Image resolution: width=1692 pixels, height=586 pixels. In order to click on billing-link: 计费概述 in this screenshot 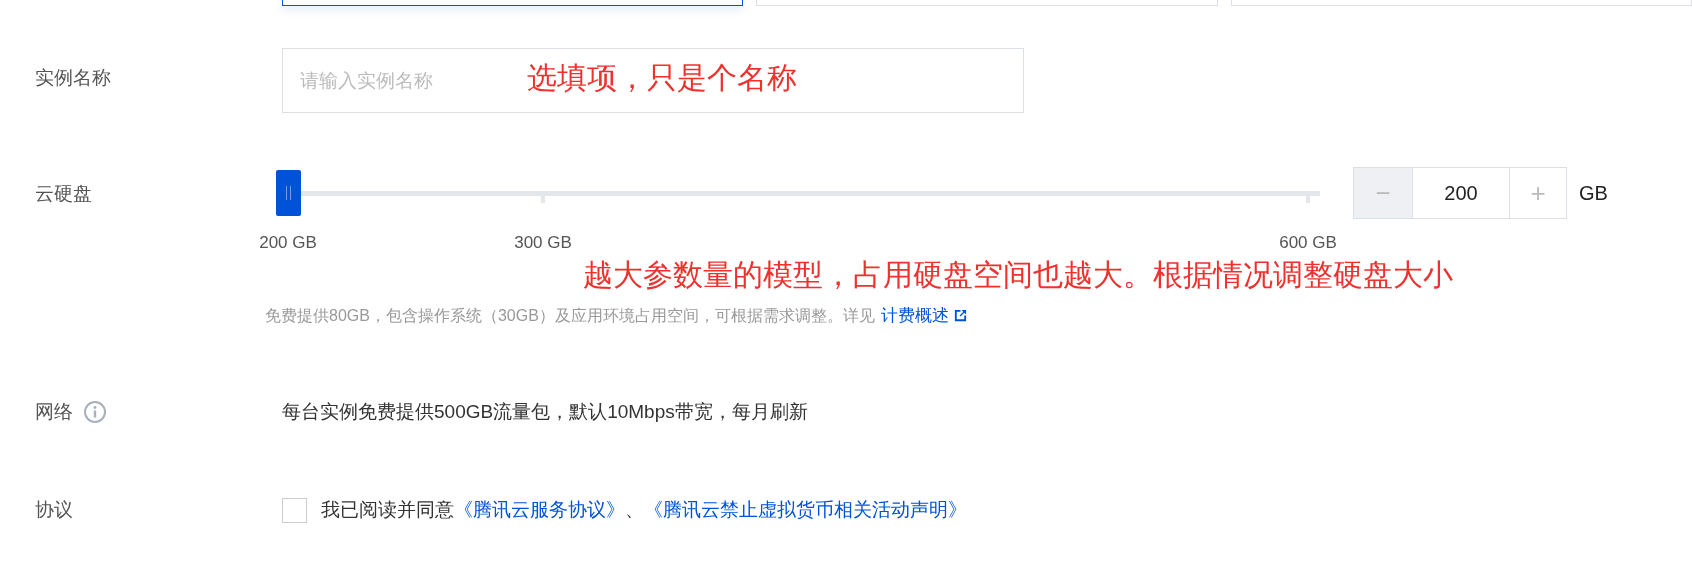, I will do `click(924, 316)`.